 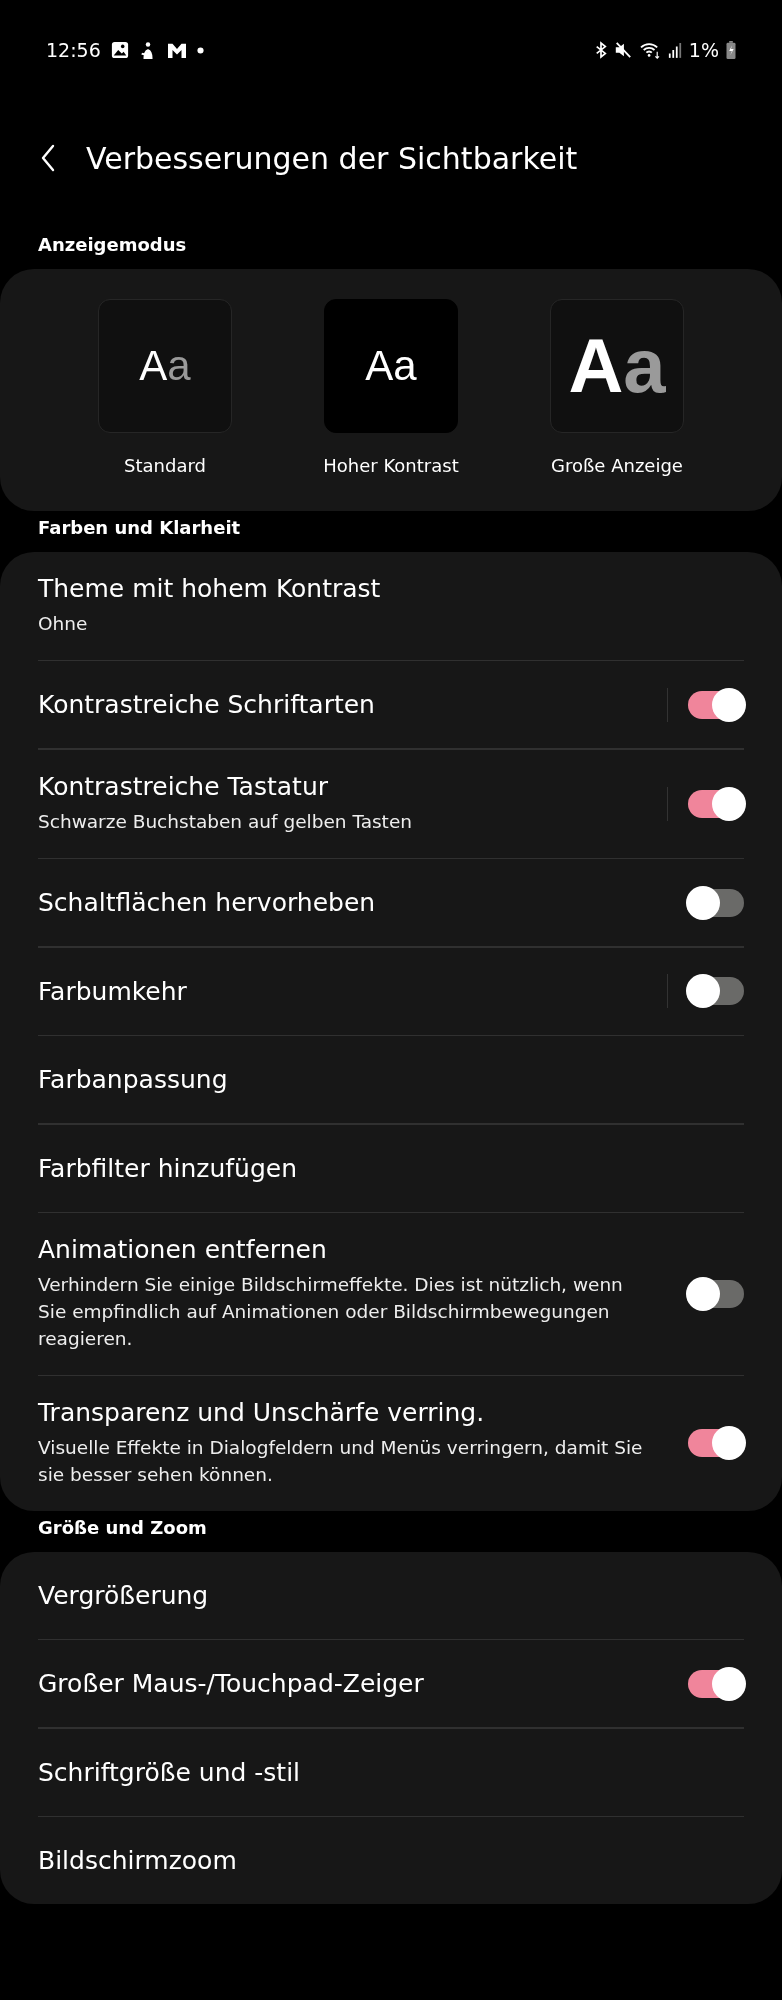 What do you see at coordinates (617, 465) in the screenshot?
I see `mode-label: Große Anzeige` at bounding box center [617, 465].